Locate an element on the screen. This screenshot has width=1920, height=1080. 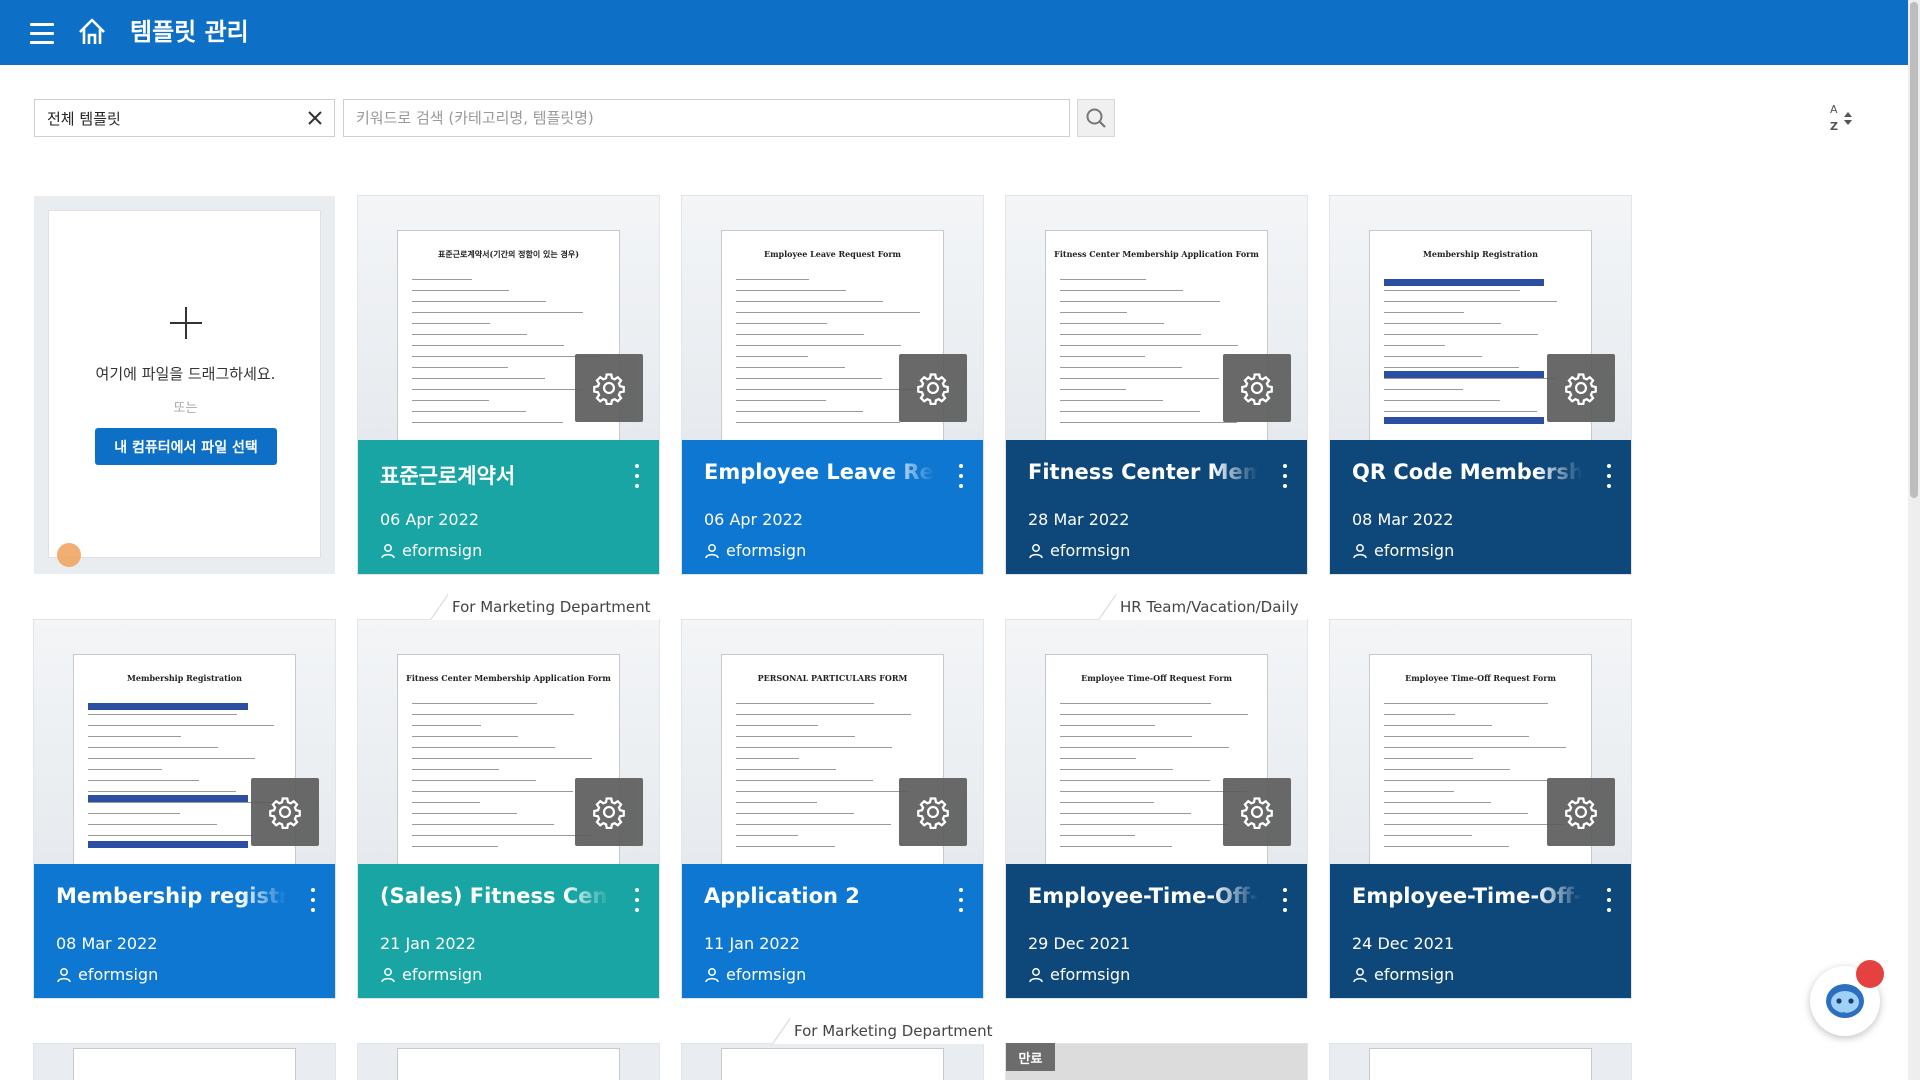
template-preview: Employee Leave Request Form is located at coordinates (832, 318).